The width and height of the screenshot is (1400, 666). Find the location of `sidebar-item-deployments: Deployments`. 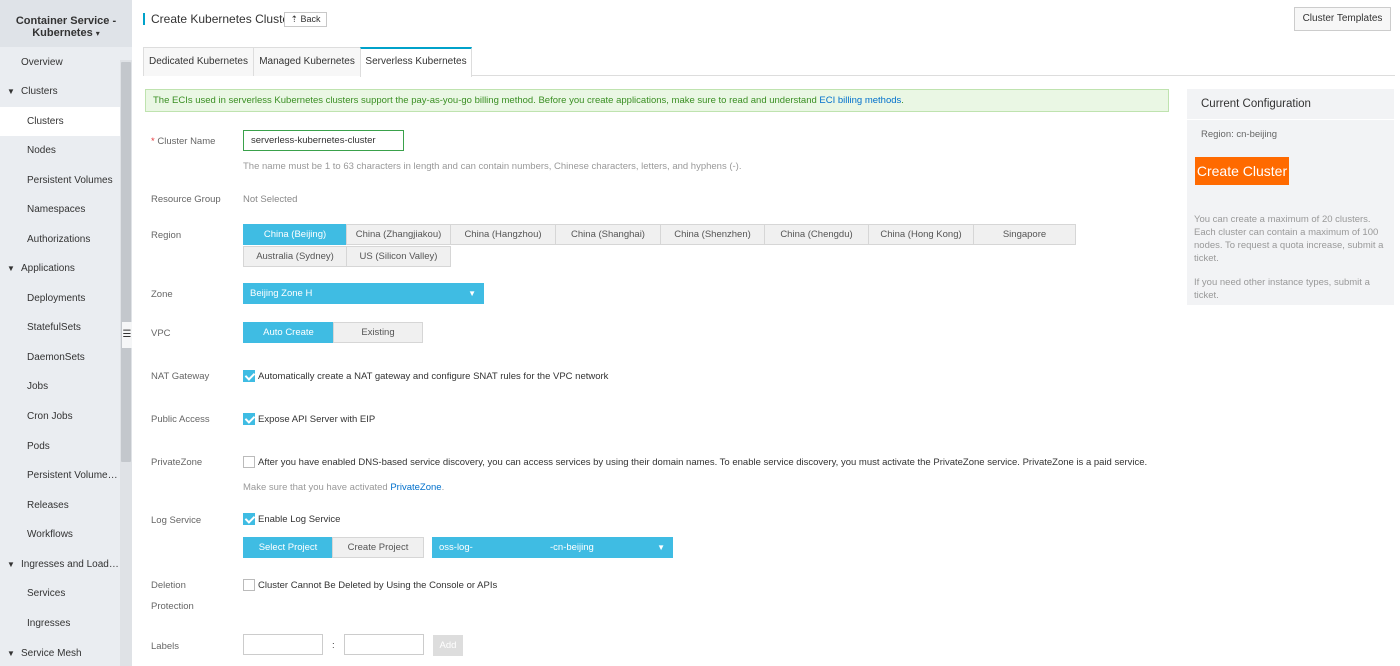

sidebar-item-deployments: Deployments is located at coordinates (60, 298).